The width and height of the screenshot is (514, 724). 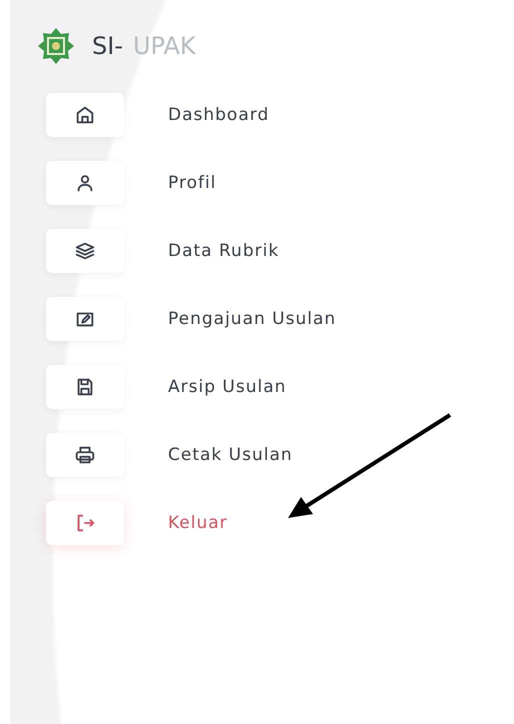 I want to click on menu-item: Data Rubrik, so click(x=224, y=251).